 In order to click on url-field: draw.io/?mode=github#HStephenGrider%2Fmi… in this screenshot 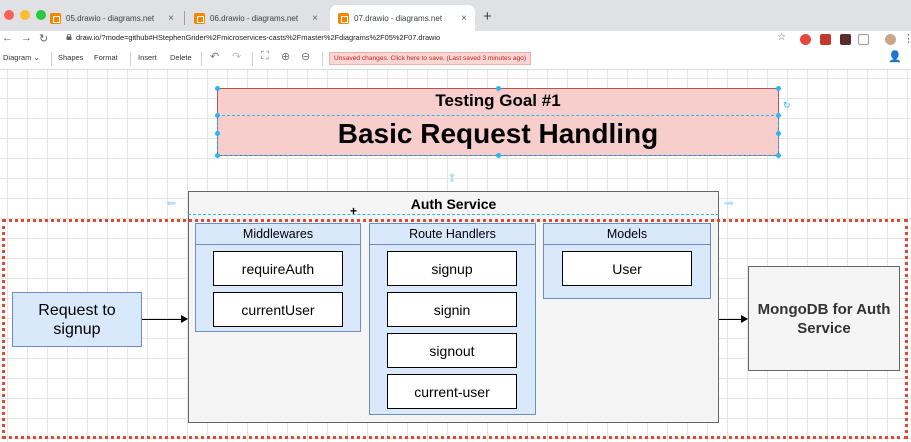, I will do `click(258, 37)`.